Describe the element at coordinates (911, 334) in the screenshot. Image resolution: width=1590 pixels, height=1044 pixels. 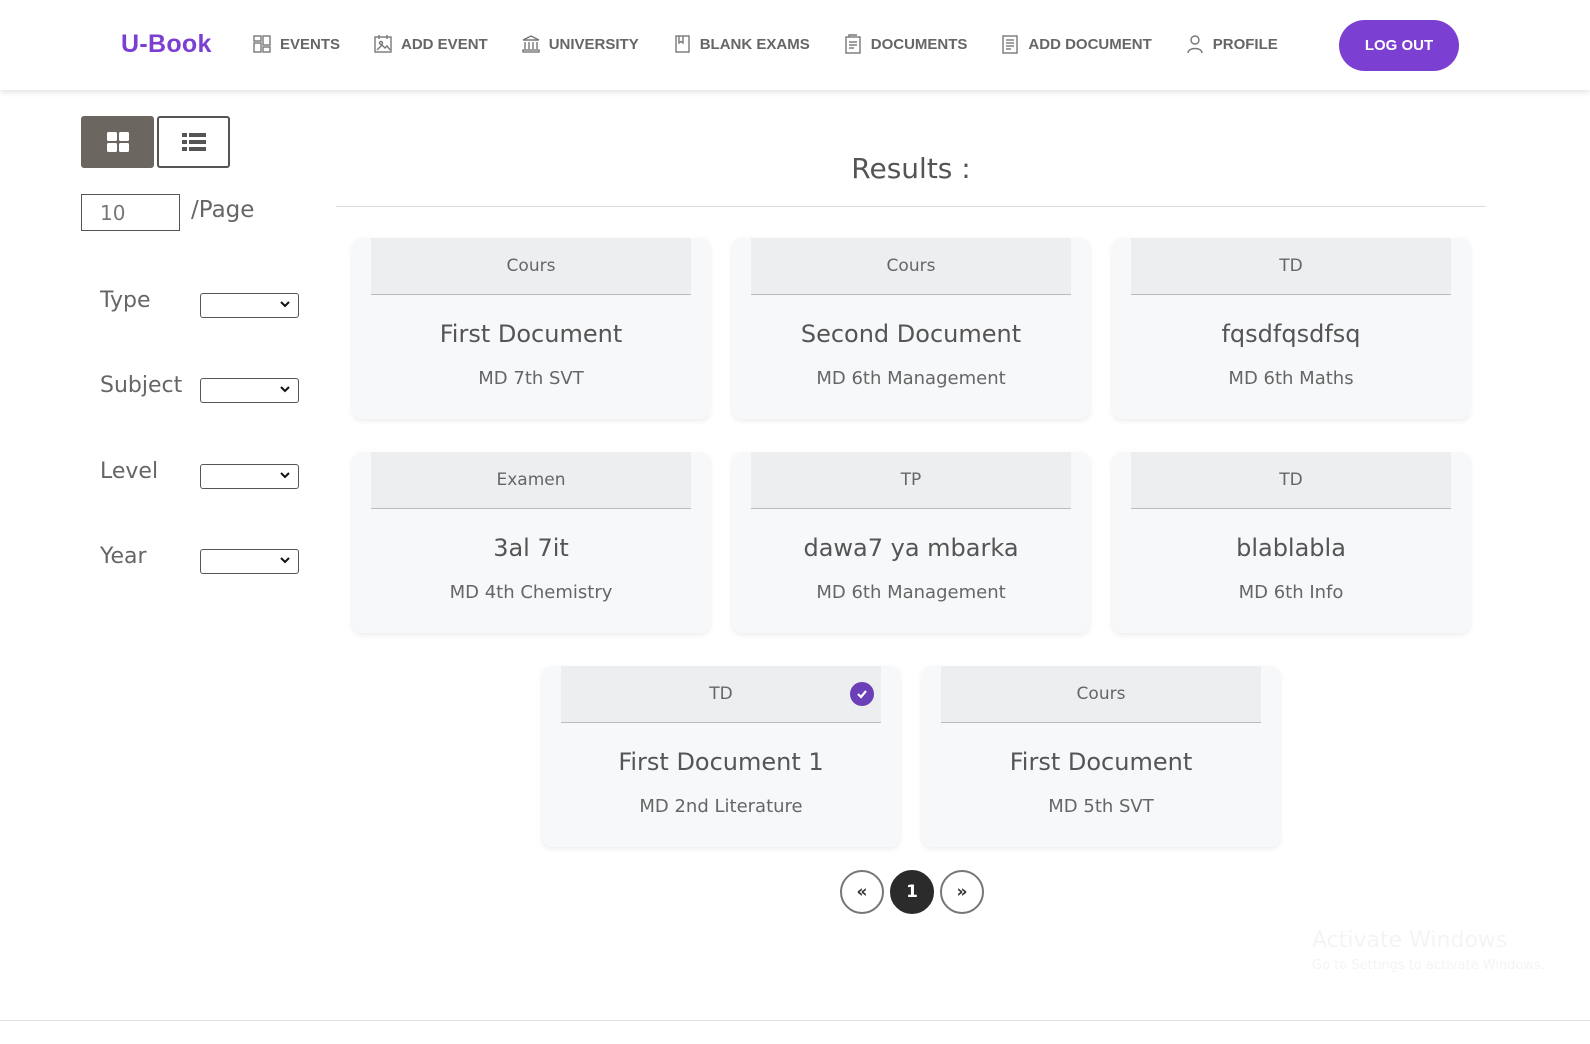
I see `card-title: Second Document` at that location.